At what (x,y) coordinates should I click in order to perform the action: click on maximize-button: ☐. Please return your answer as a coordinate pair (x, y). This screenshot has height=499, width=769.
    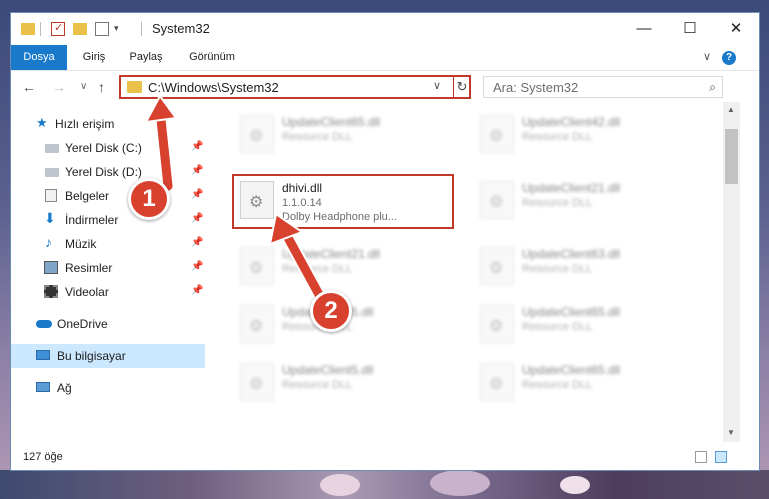
    Looking at the image, I should click on (690, 29).